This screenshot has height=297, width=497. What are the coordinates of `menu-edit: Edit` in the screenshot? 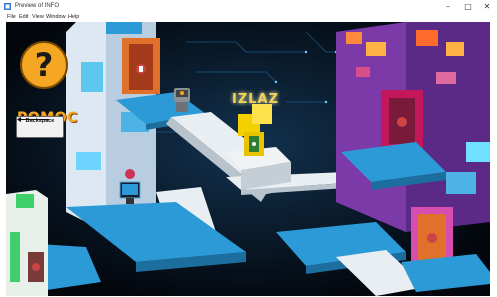 It's located at (23, 17).